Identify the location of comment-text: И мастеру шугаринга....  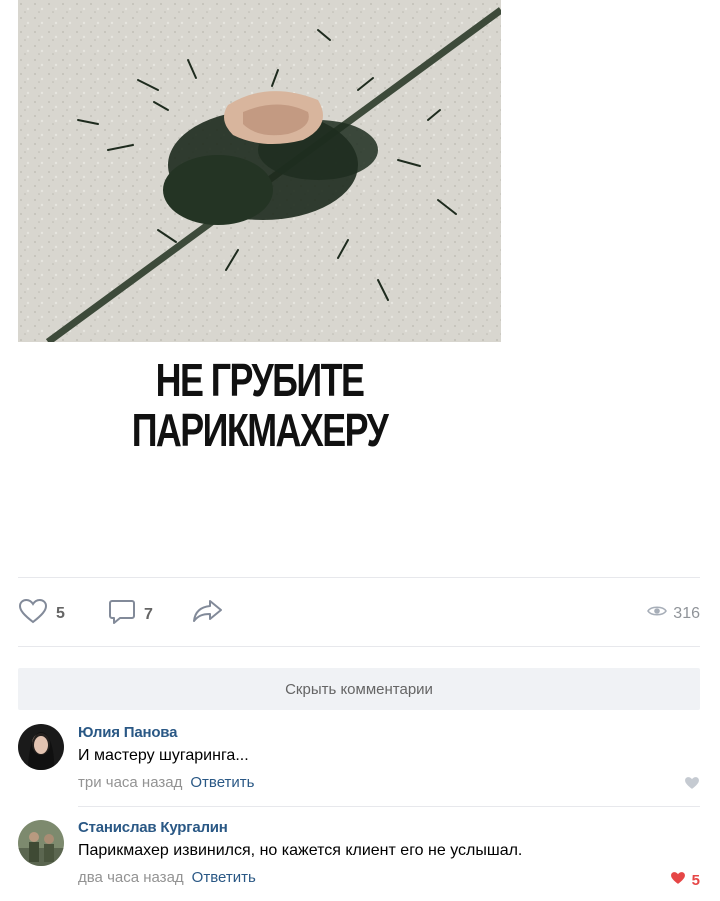
(163, 755).